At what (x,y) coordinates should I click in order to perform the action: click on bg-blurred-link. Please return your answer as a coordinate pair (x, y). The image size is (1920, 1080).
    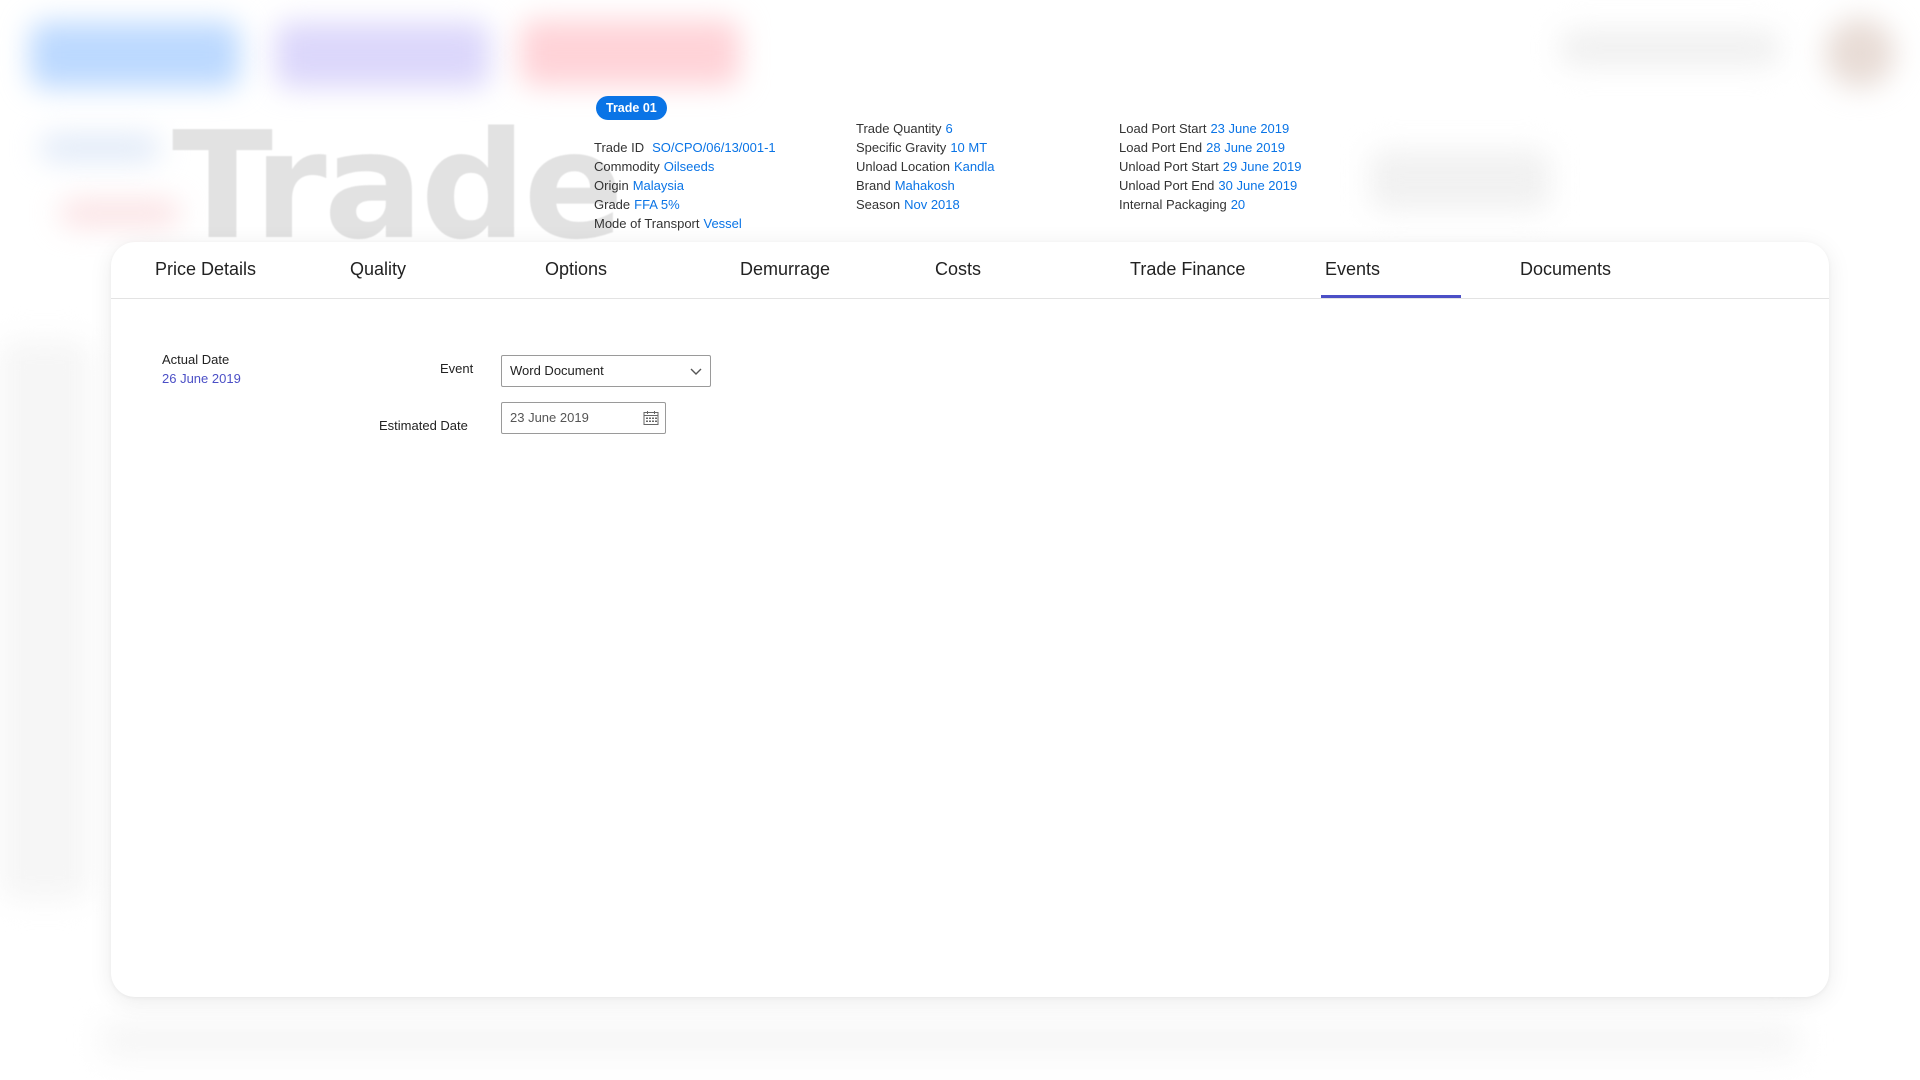
    Looking at the image, I should click on (100, 148).